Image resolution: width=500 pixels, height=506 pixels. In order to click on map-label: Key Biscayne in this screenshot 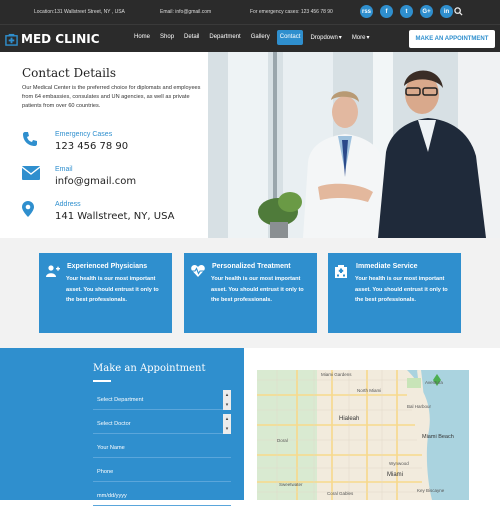, I will do `click(431, 490)`.